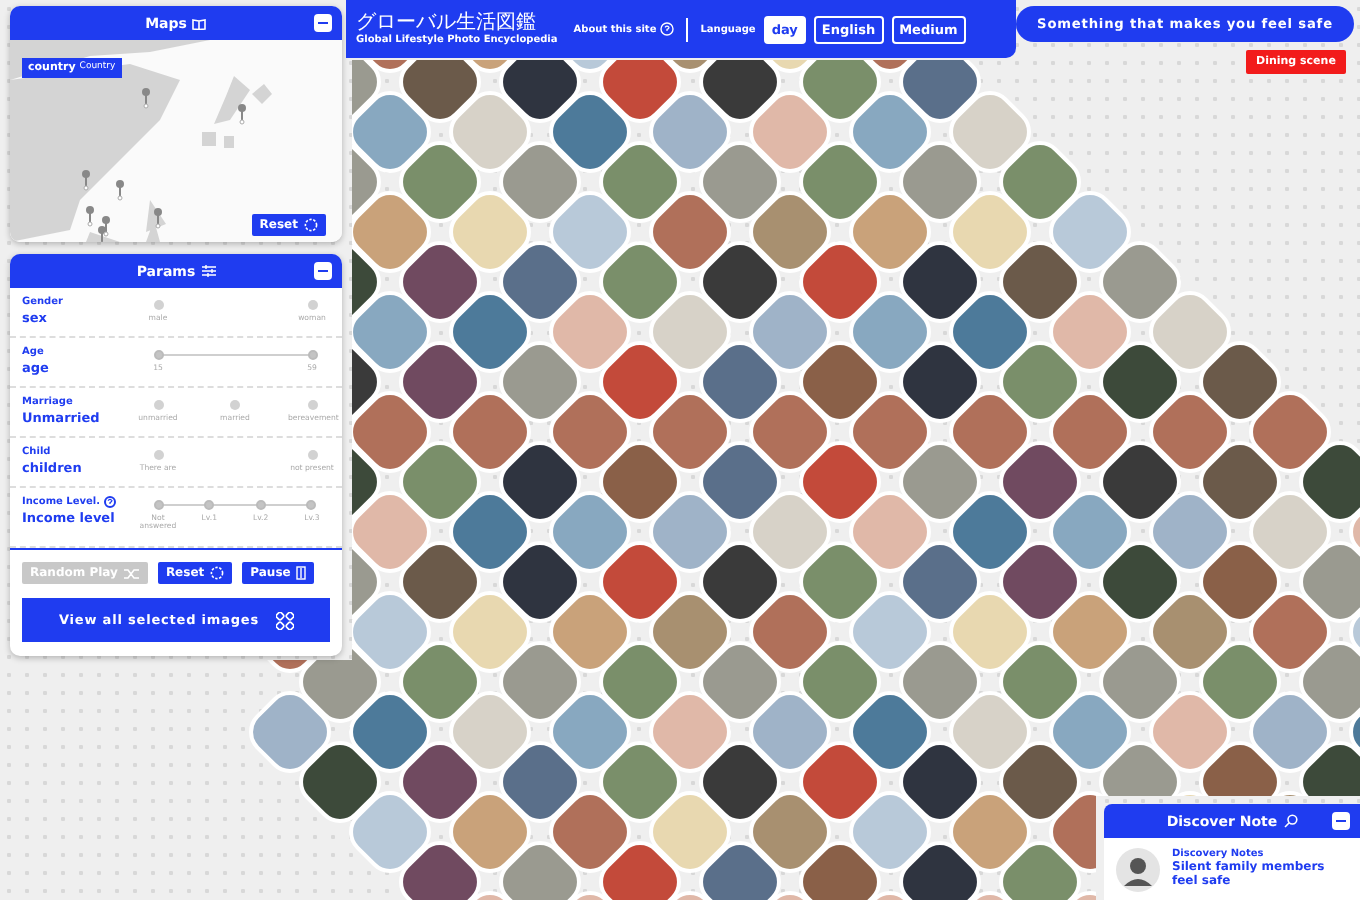 Image resolution: width=1360 pixels, height=900 pixels. What do you see at coordinates (301, 573) in the screenshot?
I see `pause-icon` at bounding box center [301, 573].